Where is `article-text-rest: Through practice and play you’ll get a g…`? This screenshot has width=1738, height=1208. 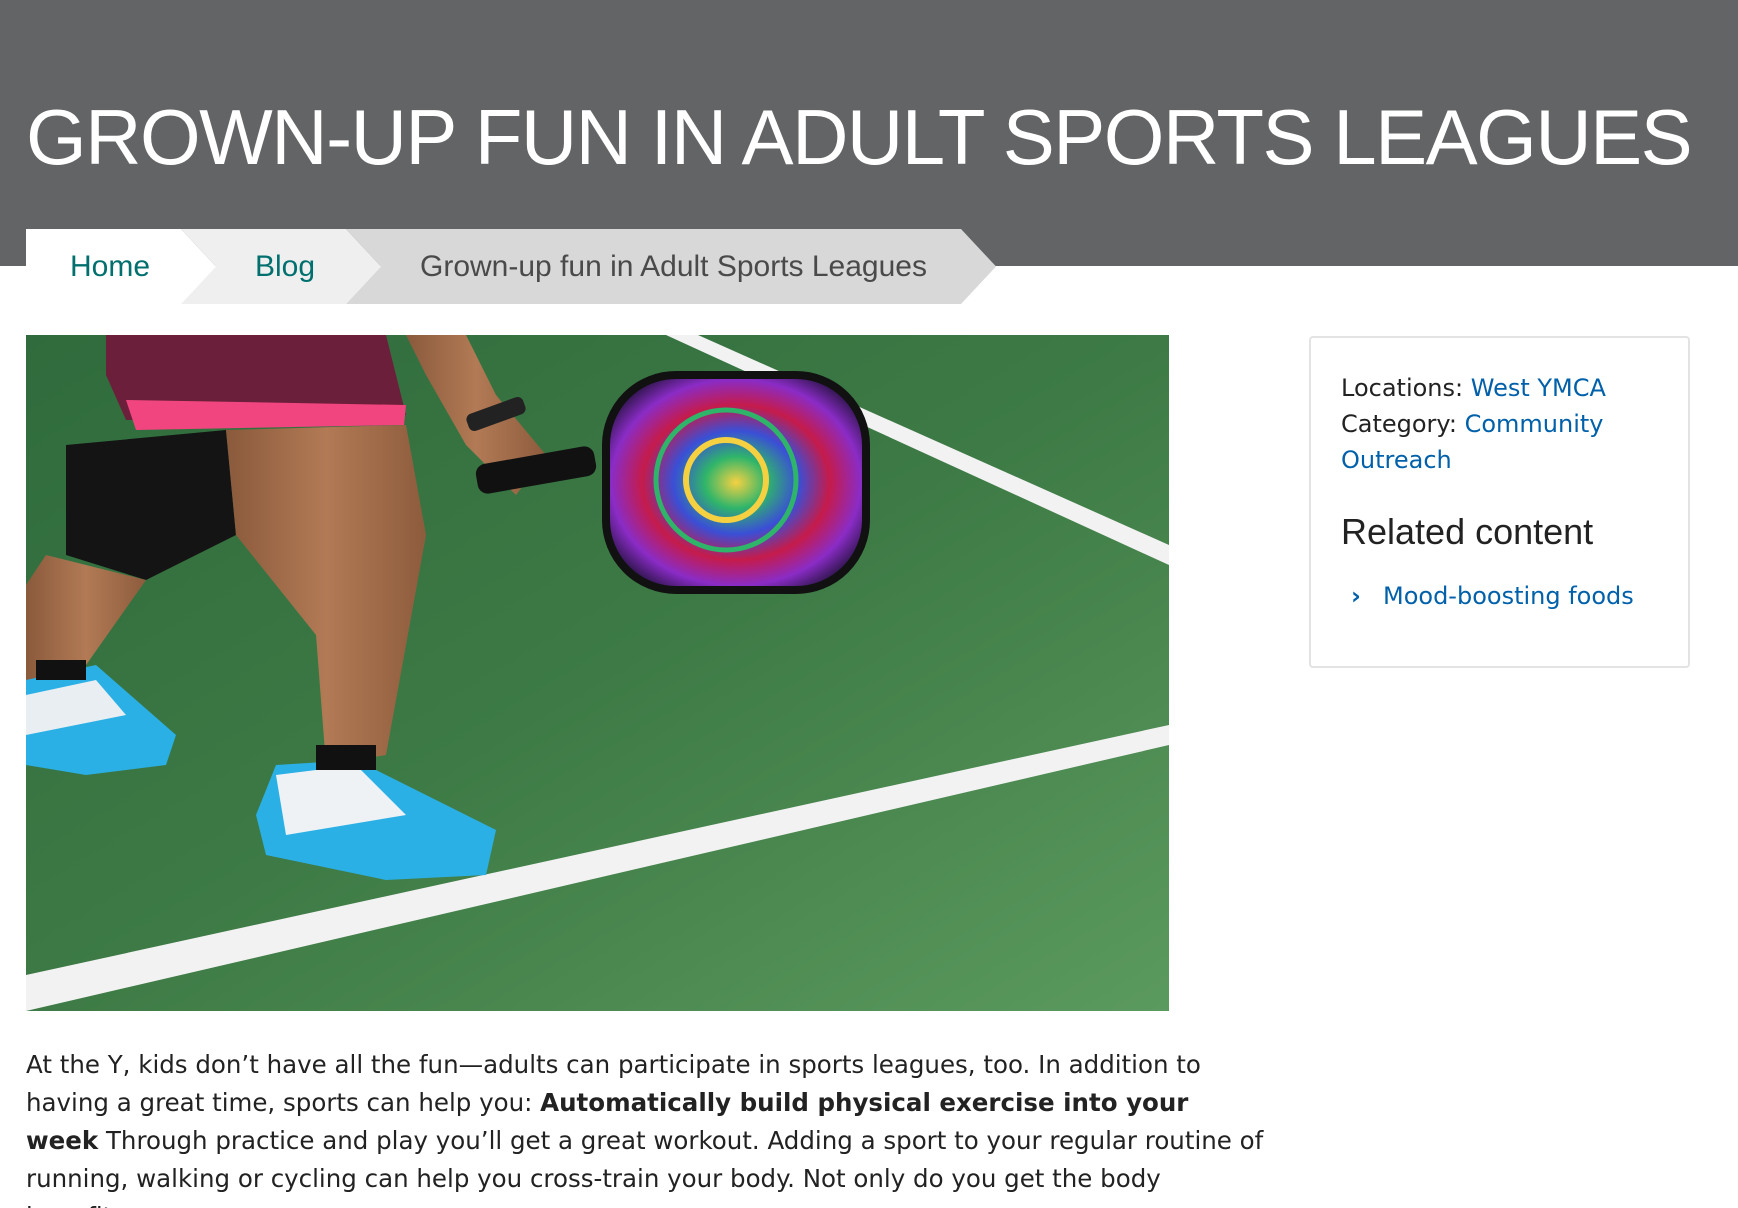
article-text-rest: Through practice and play you’ll get a g… is located at coordinates (645, 1167).